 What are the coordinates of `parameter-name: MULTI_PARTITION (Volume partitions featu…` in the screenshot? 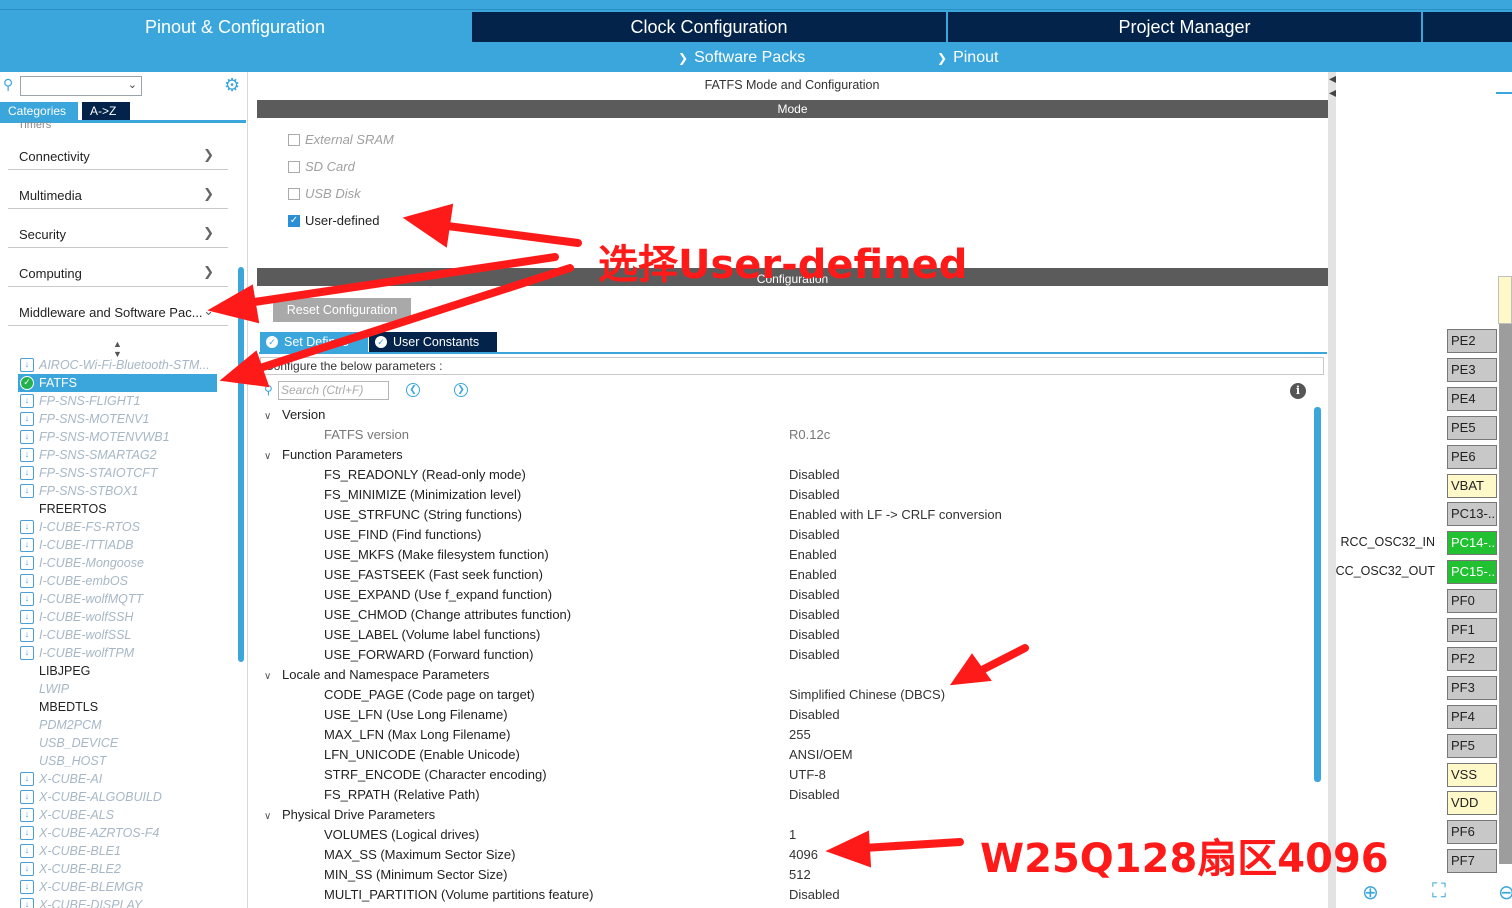 It's located at (458, 894).